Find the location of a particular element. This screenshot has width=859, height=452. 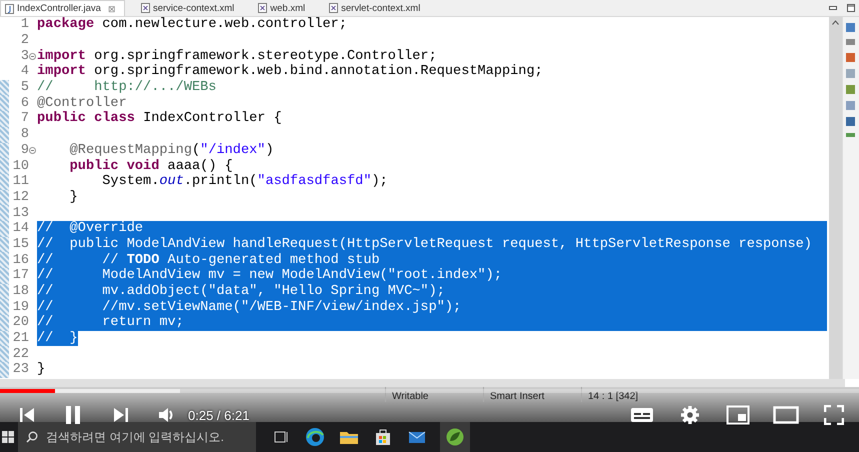

scroll-up-icon is located at coordinates (835, 22).